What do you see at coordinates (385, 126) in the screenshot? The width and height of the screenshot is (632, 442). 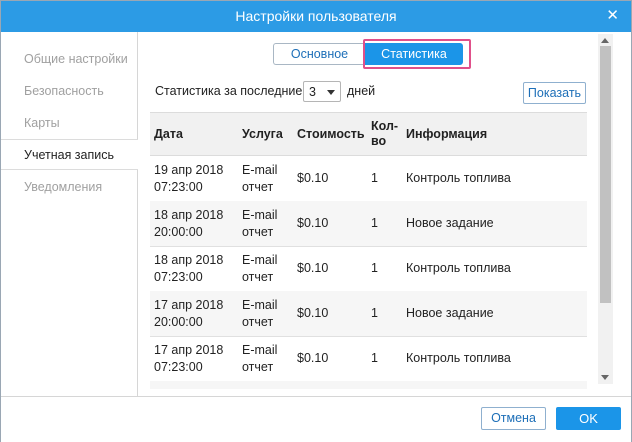 I see `header-quantity-line1: Кол-` at bounding box center [385, 126].